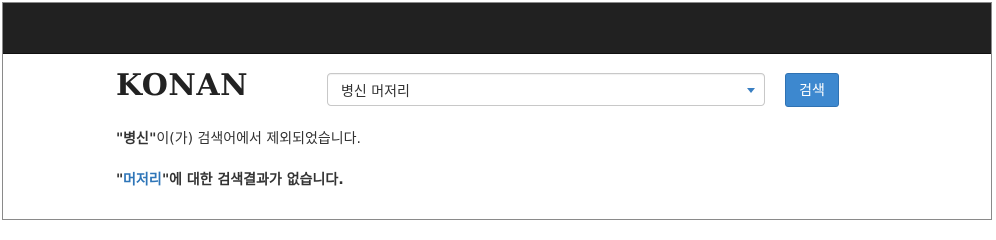 This screenshot has width=996, height=240. I want to click on excluded-term: 병신, so click(136, 139).